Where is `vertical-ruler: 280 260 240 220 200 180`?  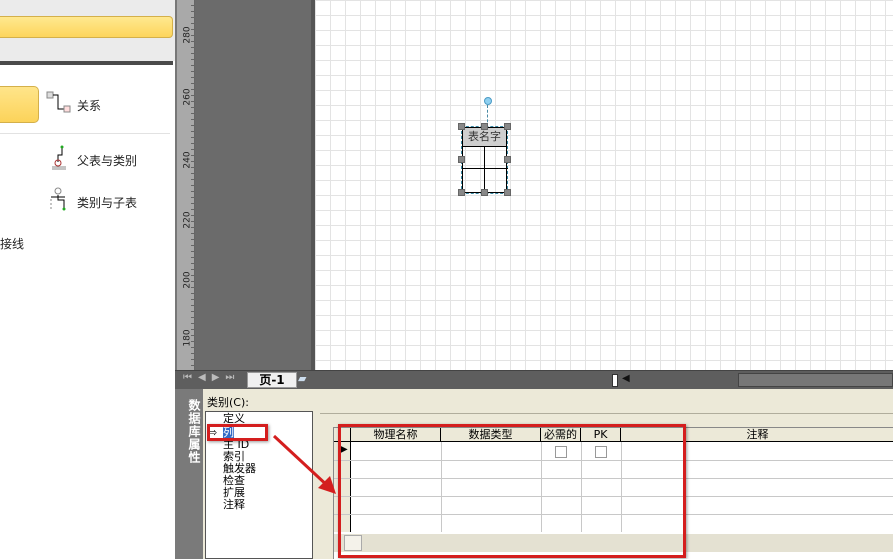 vertical-ruler: 280 260 240 220 200 180 is located at coordinates (185, 185).